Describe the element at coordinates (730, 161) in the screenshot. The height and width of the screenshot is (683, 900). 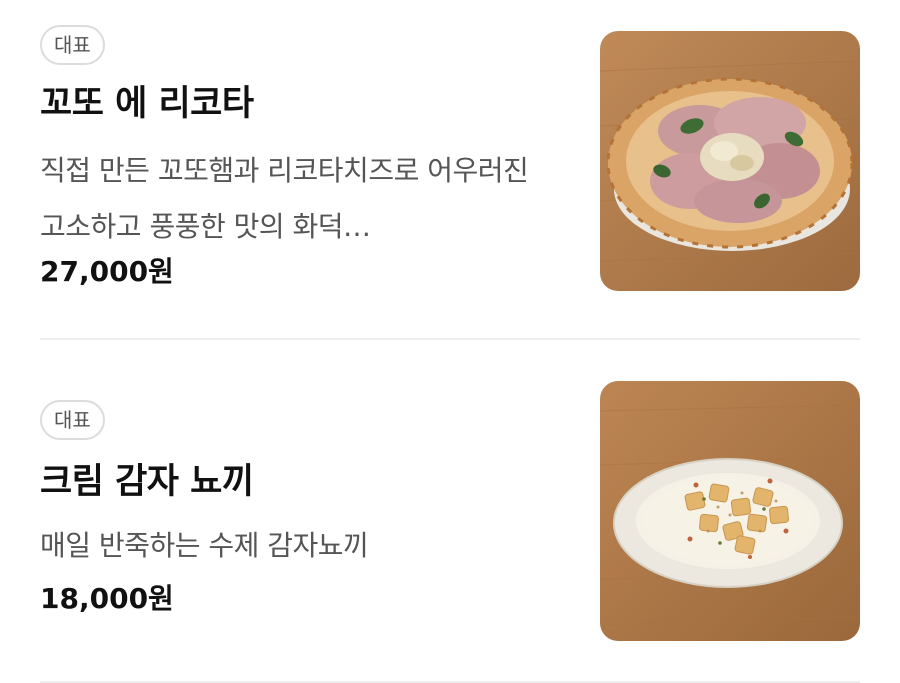
I see `pizza-photo` at that location.